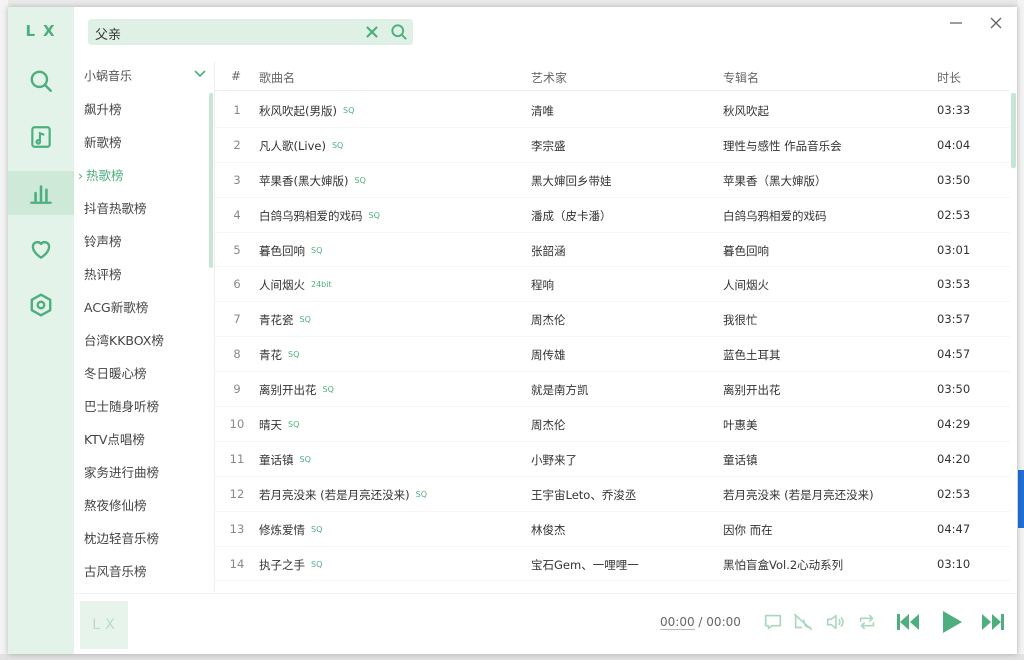  Describe the element at coordinates (612, 390) in the screenshot. I see `table-row: 9 离别开出花 SQ 就是南方凯 离别开出花 03:50` at that location.